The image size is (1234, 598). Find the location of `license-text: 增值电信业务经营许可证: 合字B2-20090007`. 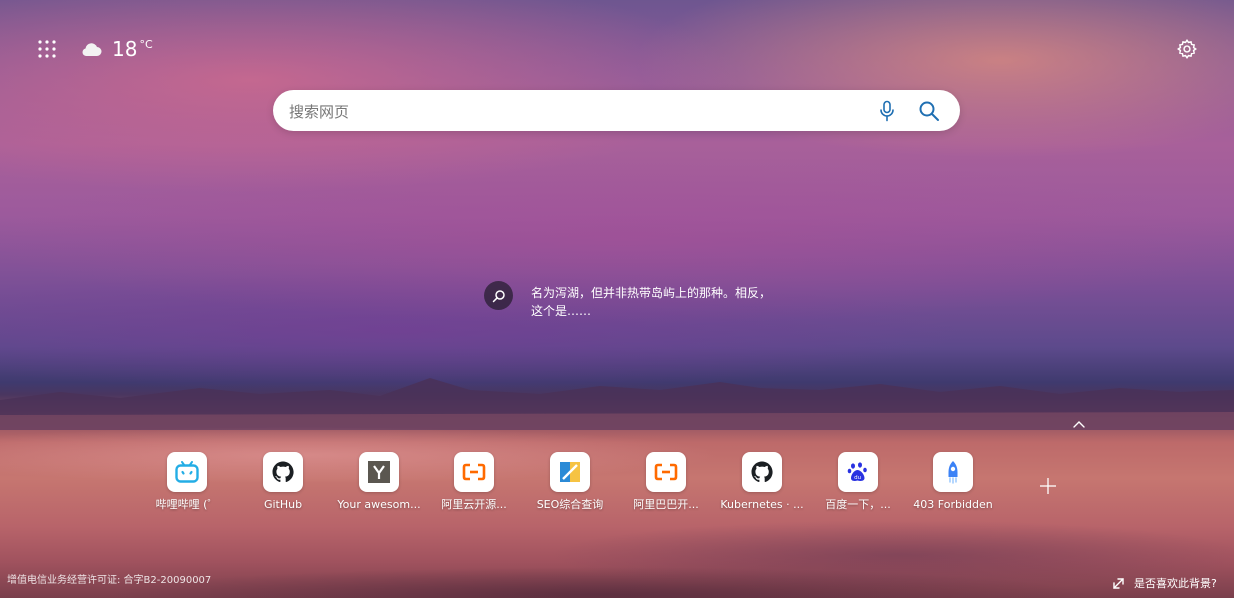

license-text: 增值电信业务经营许可证: 合字B2-20090007 is located at coordinates (109, 578).